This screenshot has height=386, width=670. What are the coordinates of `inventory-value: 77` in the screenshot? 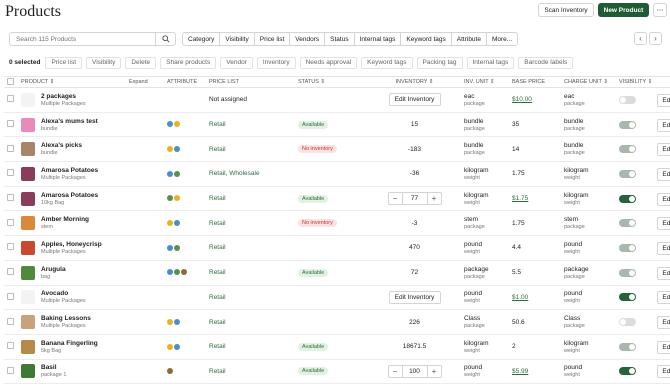 It's located at (414, 199).